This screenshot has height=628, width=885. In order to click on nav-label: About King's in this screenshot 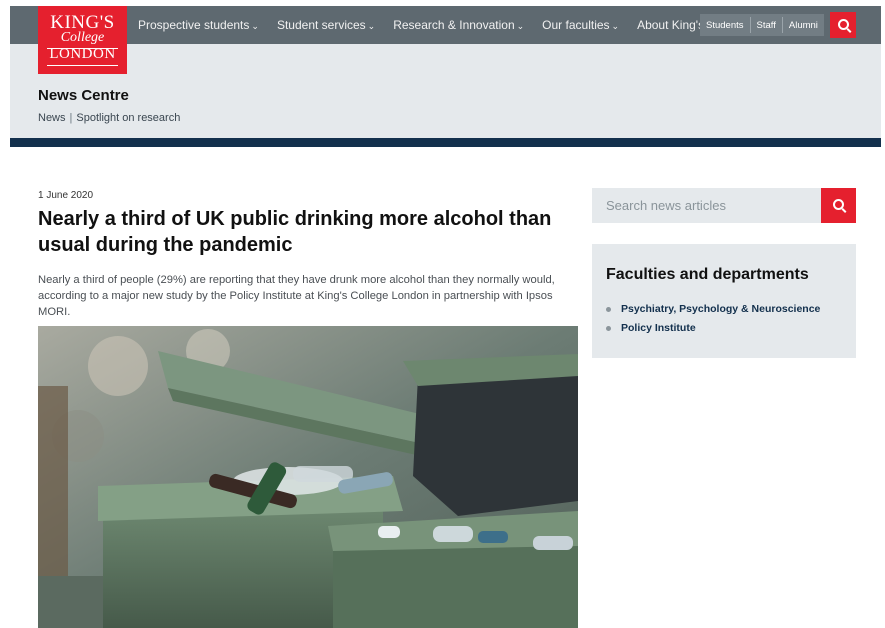, I will do `click(671, 25)`.